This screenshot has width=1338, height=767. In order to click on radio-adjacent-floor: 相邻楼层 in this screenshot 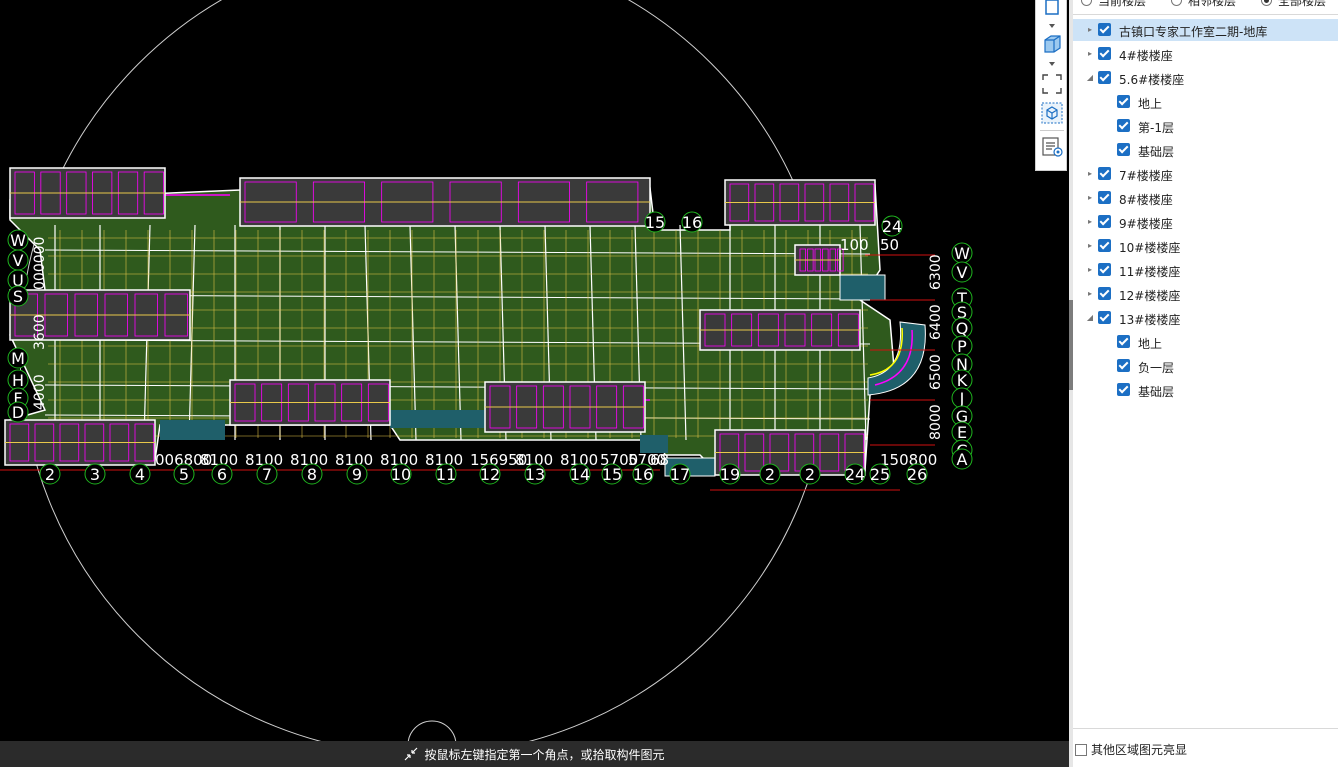, I will do `click(1203, 4)`.